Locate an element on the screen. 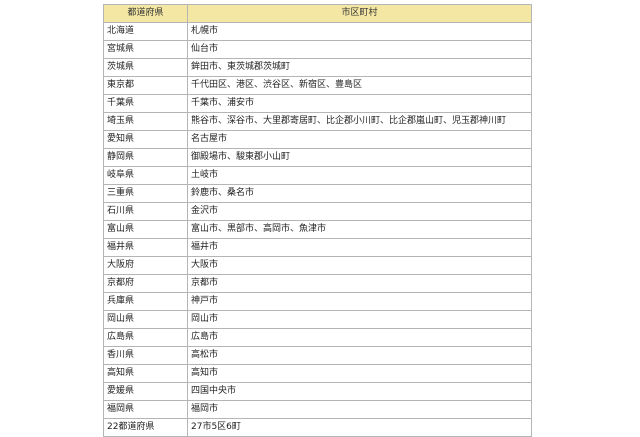 The image size is (640, 437). municipality-cell: 高知市 is located at coordinates (359, 373).